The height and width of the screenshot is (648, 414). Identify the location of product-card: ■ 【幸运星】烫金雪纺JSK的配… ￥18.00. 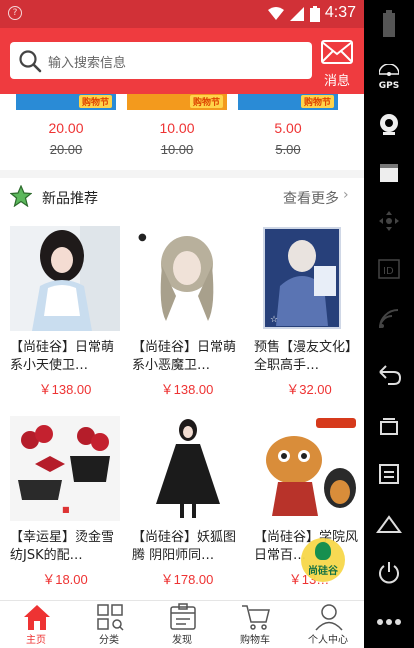
(65, 502).